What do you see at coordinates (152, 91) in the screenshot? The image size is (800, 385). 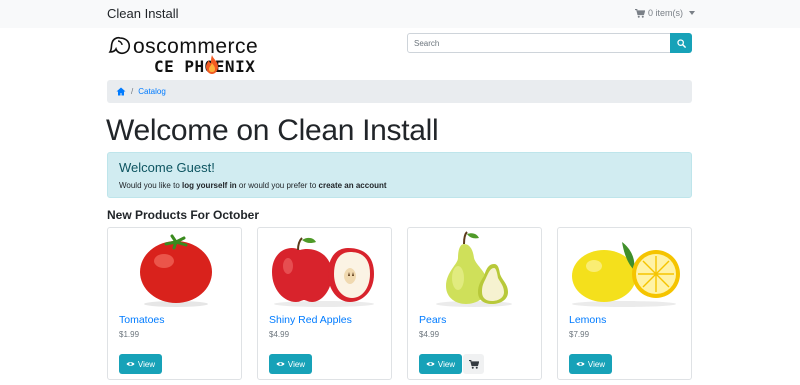 I see `breadcrumb-item-catalog: Catalog` at bounding box center [152, 91].